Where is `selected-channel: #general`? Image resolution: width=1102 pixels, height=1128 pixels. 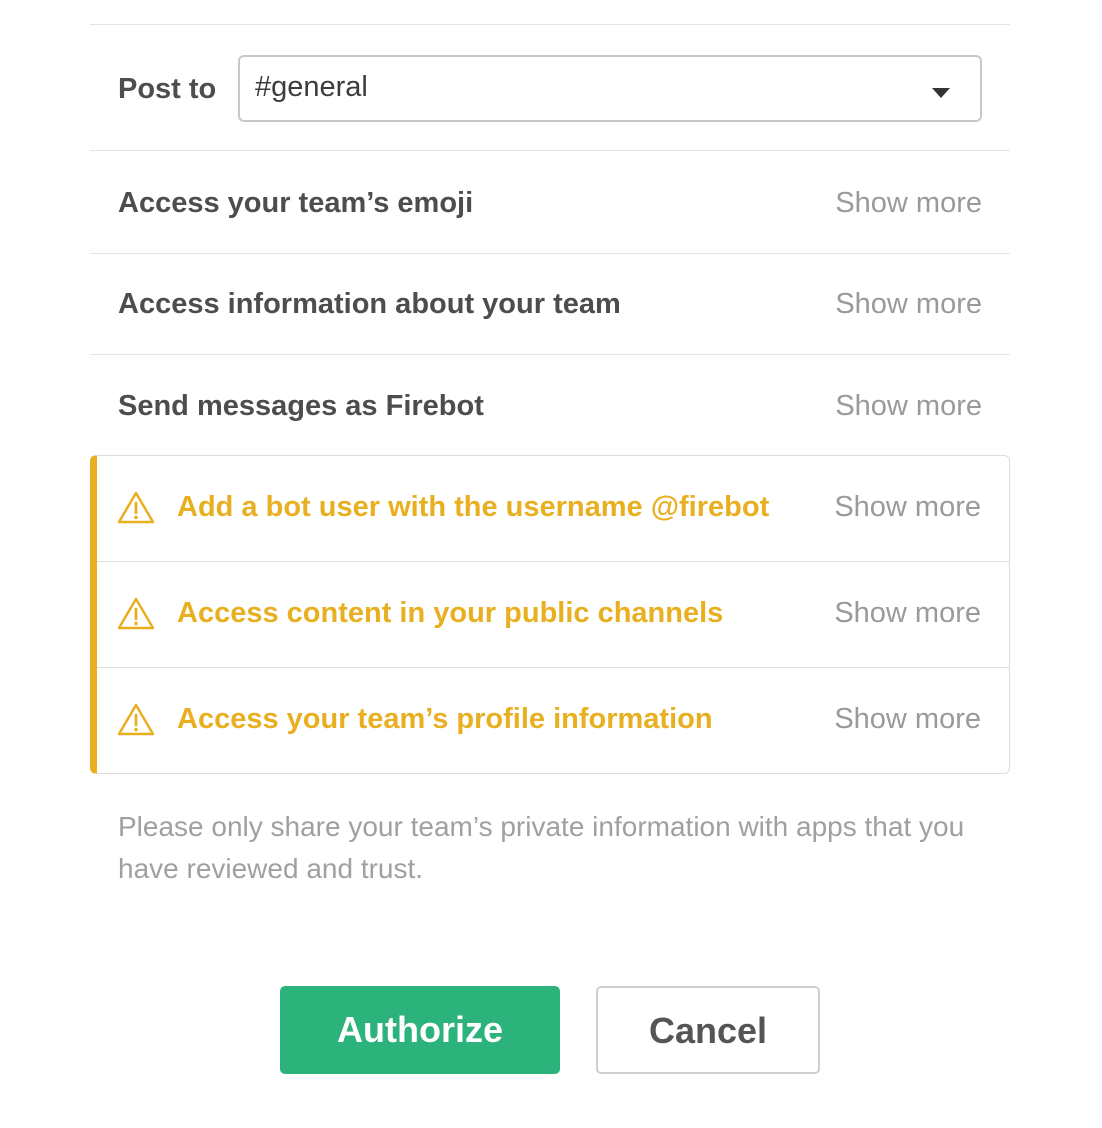 selected-channel: #general is located at coordinates (311, 87).